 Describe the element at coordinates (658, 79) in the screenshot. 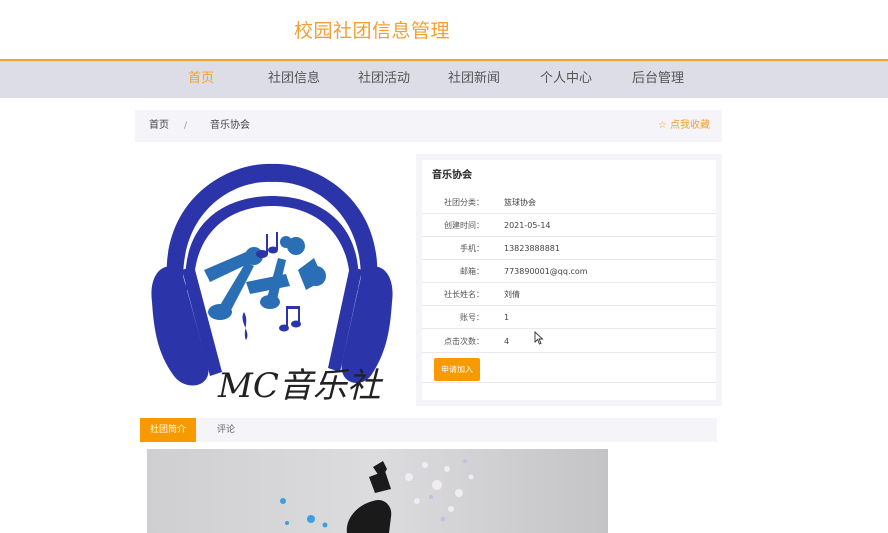

I see `nav-item-admin: 后台管理` at that location.